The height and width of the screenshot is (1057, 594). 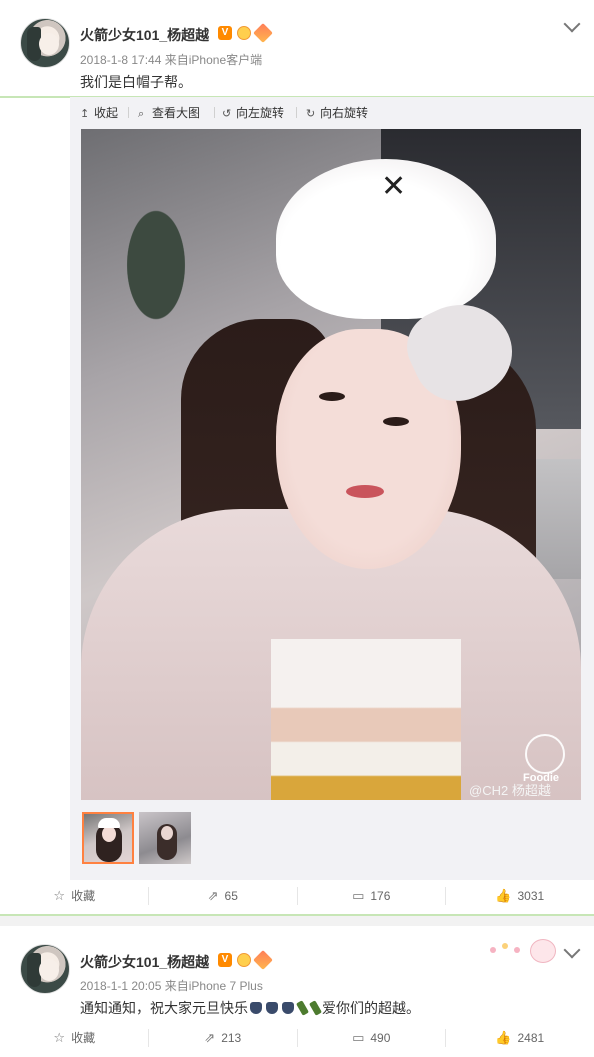 I want to click on repost-button: ⇗ 65, so click(x=223, y=896).